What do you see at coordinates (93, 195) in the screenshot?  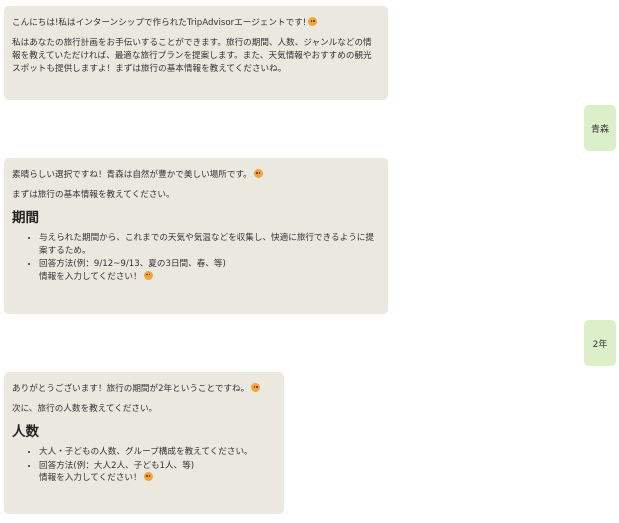 I see `message-subtext: まずは旅行の基本情報を教えてください。` at bounding box center [93, 195].